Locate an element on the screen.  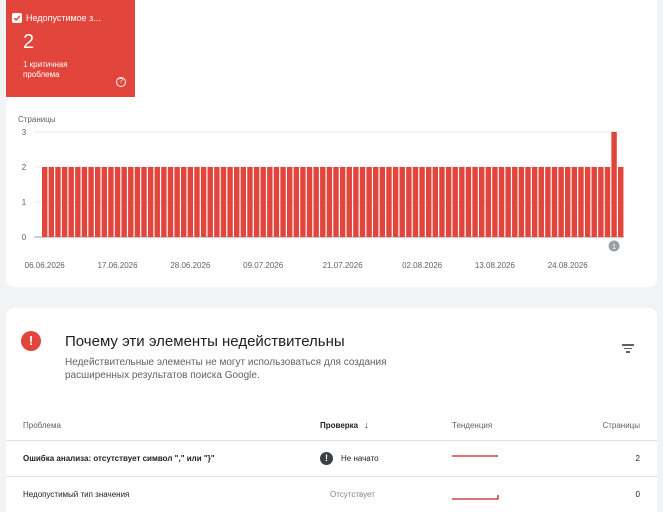
row-status: ! Не начато is located at coordinates (349, 458).